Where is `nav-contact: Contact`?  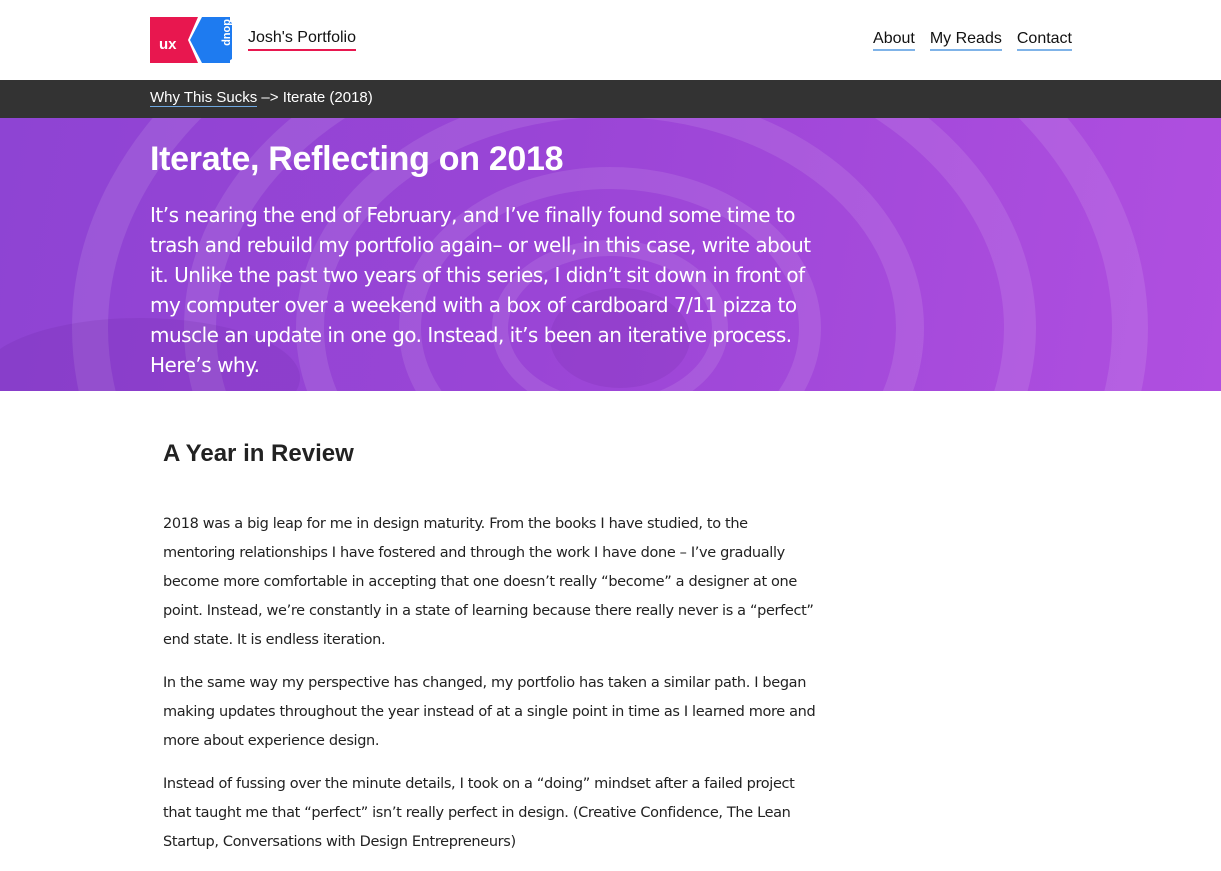 nav-contact: Contact is located at coordinates (1044, 40).